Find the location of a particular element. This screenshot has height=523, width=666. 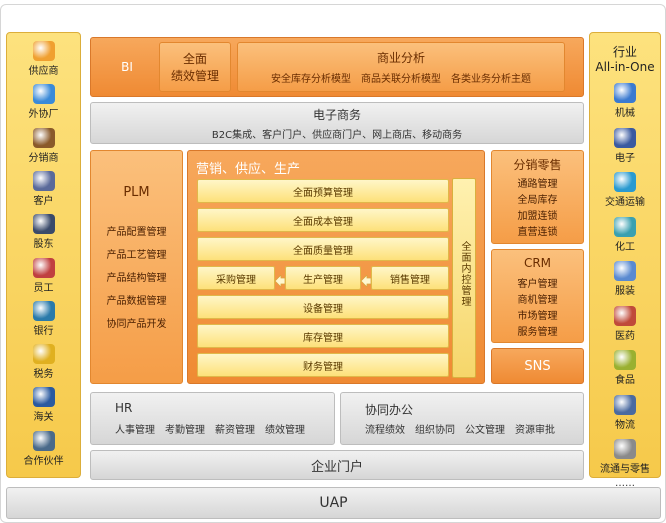

performance-box: 全面 绩效管理 is located at coordinates (195, 67).